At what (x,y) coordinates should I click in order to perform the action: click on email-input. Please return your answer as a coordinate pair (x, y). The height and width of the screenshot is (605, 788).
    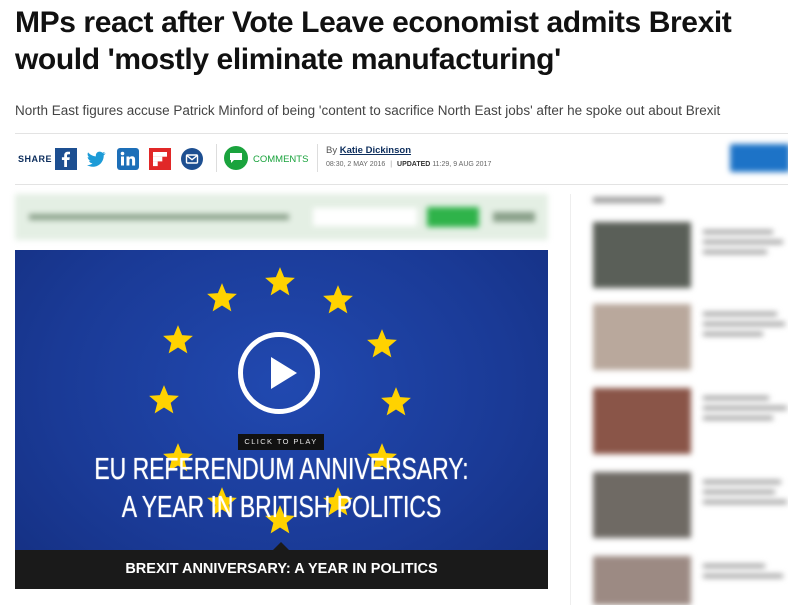
    Looking at the image, I should click on (365, 217).